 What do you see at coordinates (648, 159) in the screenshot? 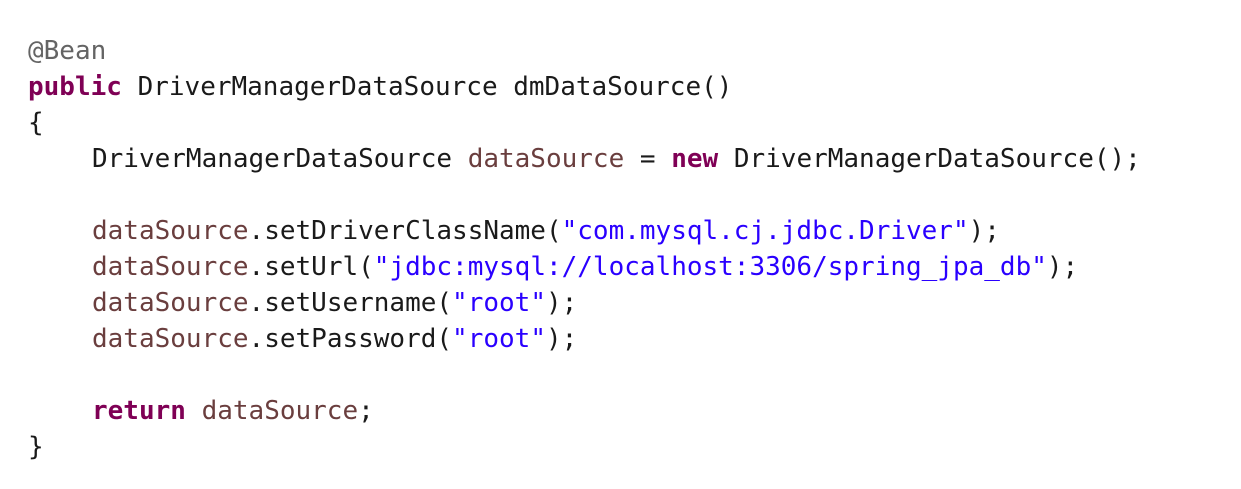
I see `declaration-assign: =` at bounding box center [648, 159].